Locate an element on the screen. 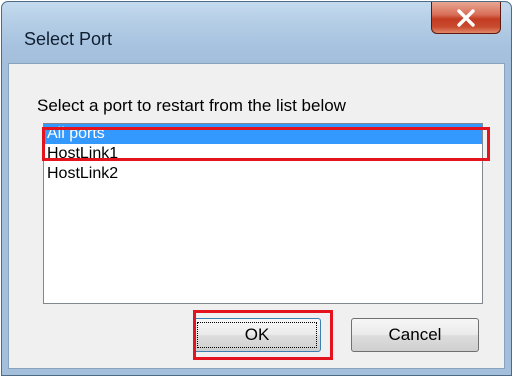 The image size is (515, 379). cancel-button-label: Cancel is located at coordinates (415, 334).